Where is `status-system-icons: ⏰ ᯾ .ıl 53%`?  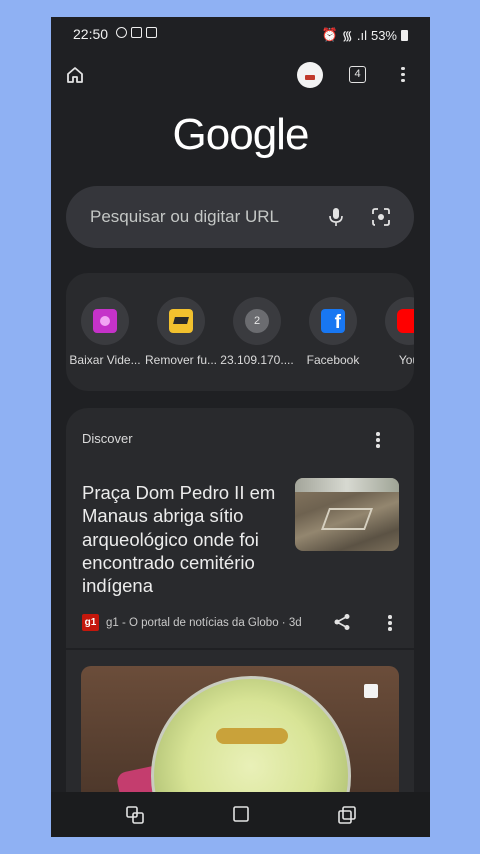
status-system-icons: ⏰ ᯾ .ıl 53% is located at coordinates (365, 35).